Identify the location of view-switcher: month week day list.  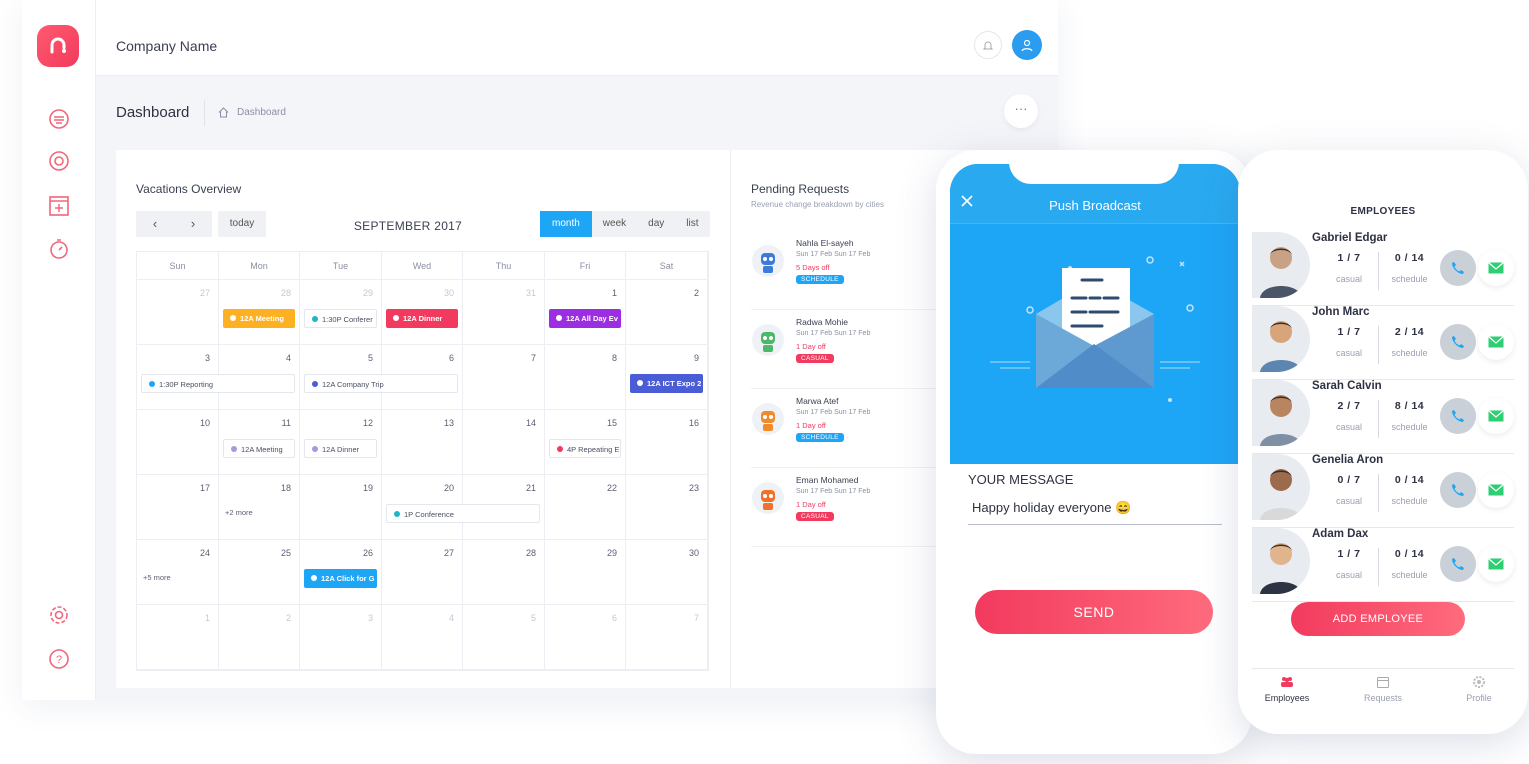
(625, 224).